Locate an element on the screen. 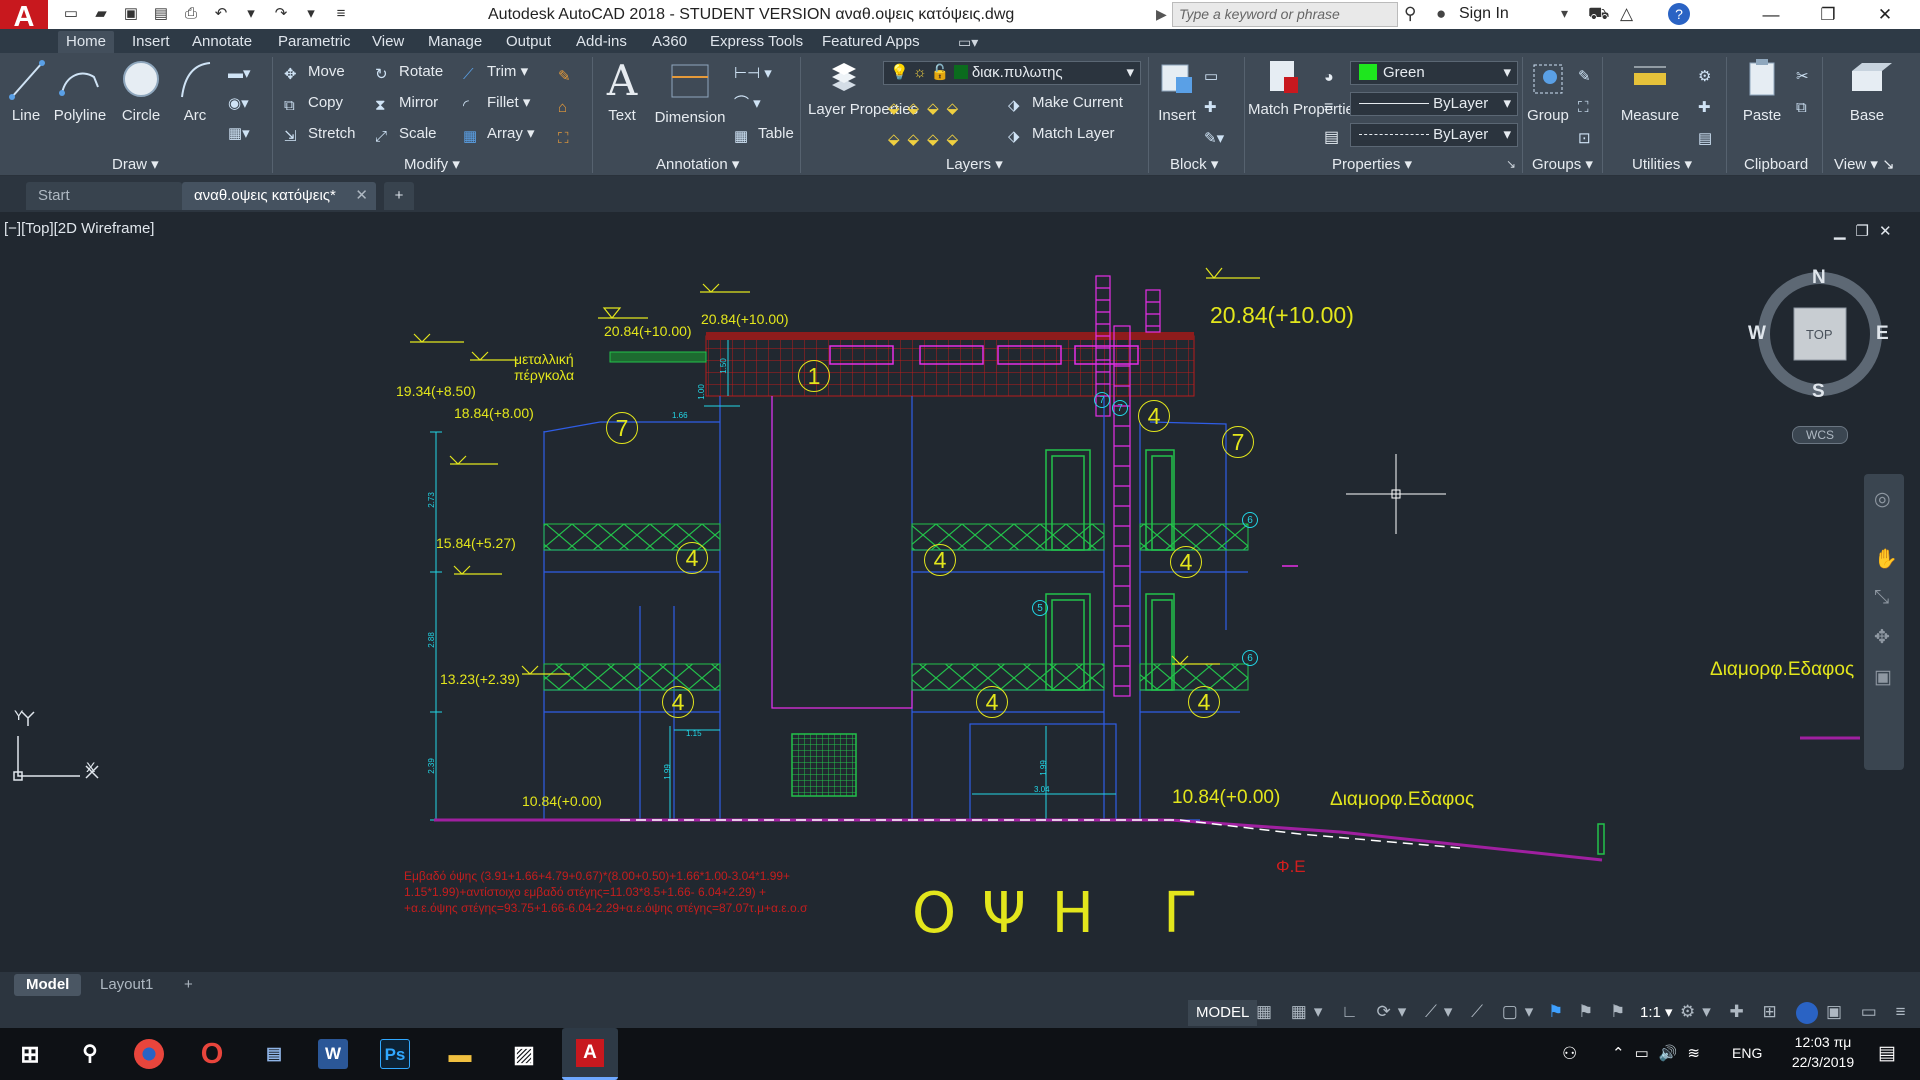 The height and width of the screenshot is (1080, 1920). status-toggles-right: ⚙▾ ✚ ⊞ is located at coordinates (1732, 1012).